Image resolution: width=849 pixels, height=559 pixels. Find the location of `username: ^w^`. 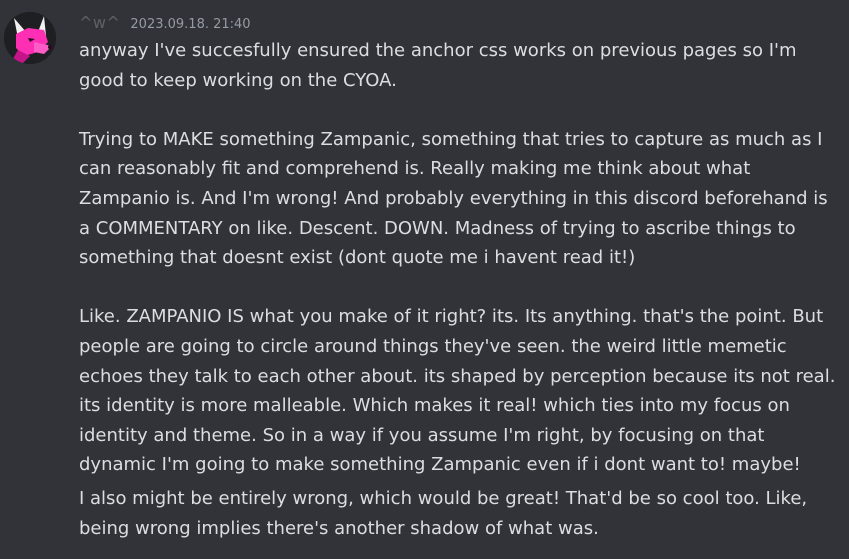

username: ^w^ is located at coordinates (99, 23).